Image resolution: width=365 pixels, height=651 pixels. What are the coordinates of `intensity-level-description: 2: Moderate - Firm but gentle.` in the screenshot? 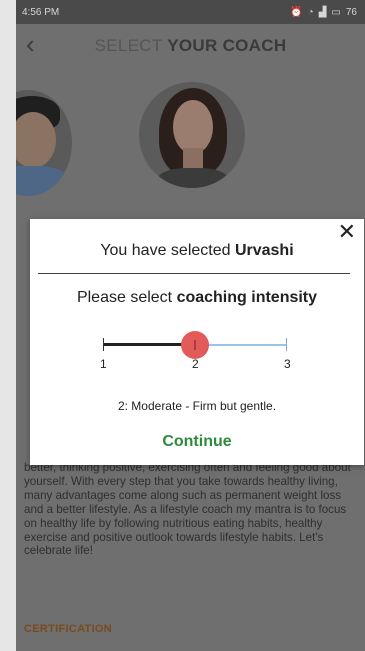 It's located at (197, 406).